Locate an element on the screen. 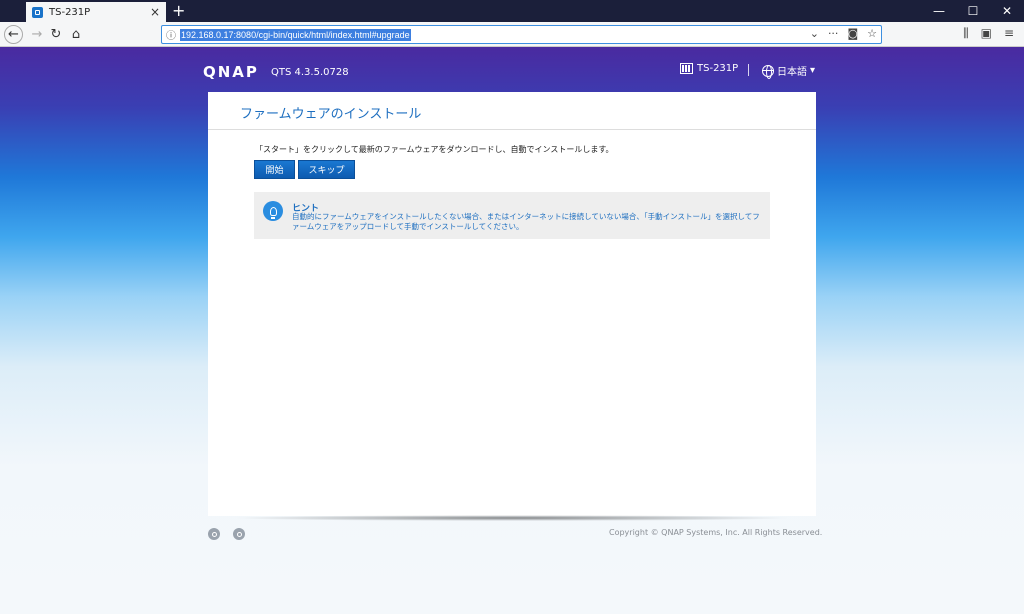  nas-device-icon is located at coordinates (686, 68).